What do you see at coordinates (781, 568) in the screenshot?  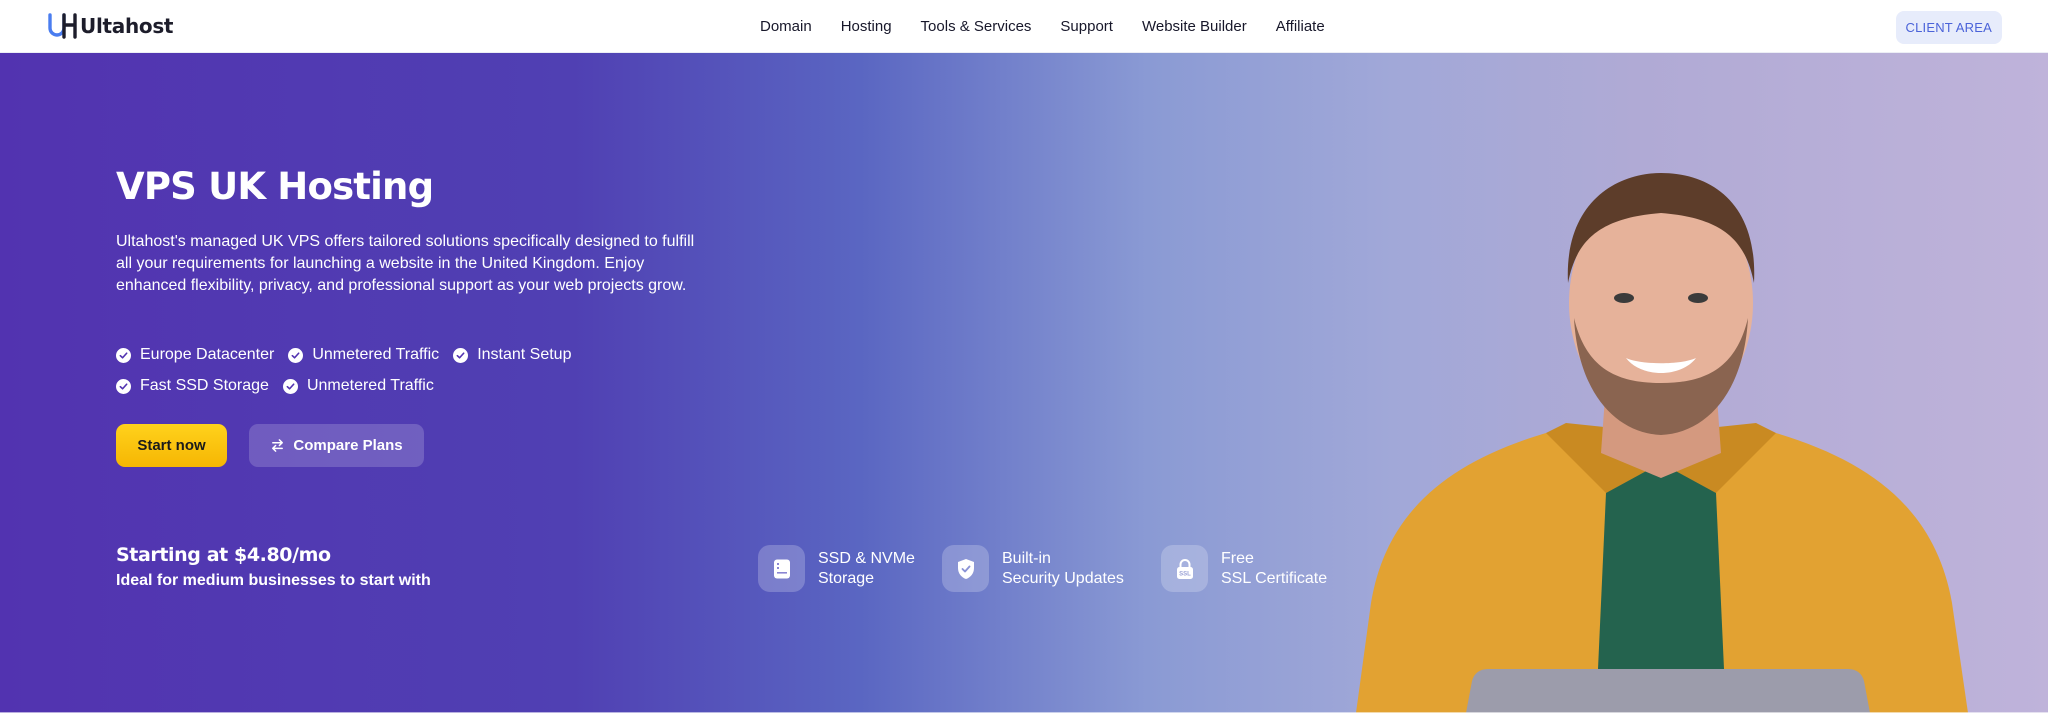 I see `server-icon` at bounding box center [781, 568].